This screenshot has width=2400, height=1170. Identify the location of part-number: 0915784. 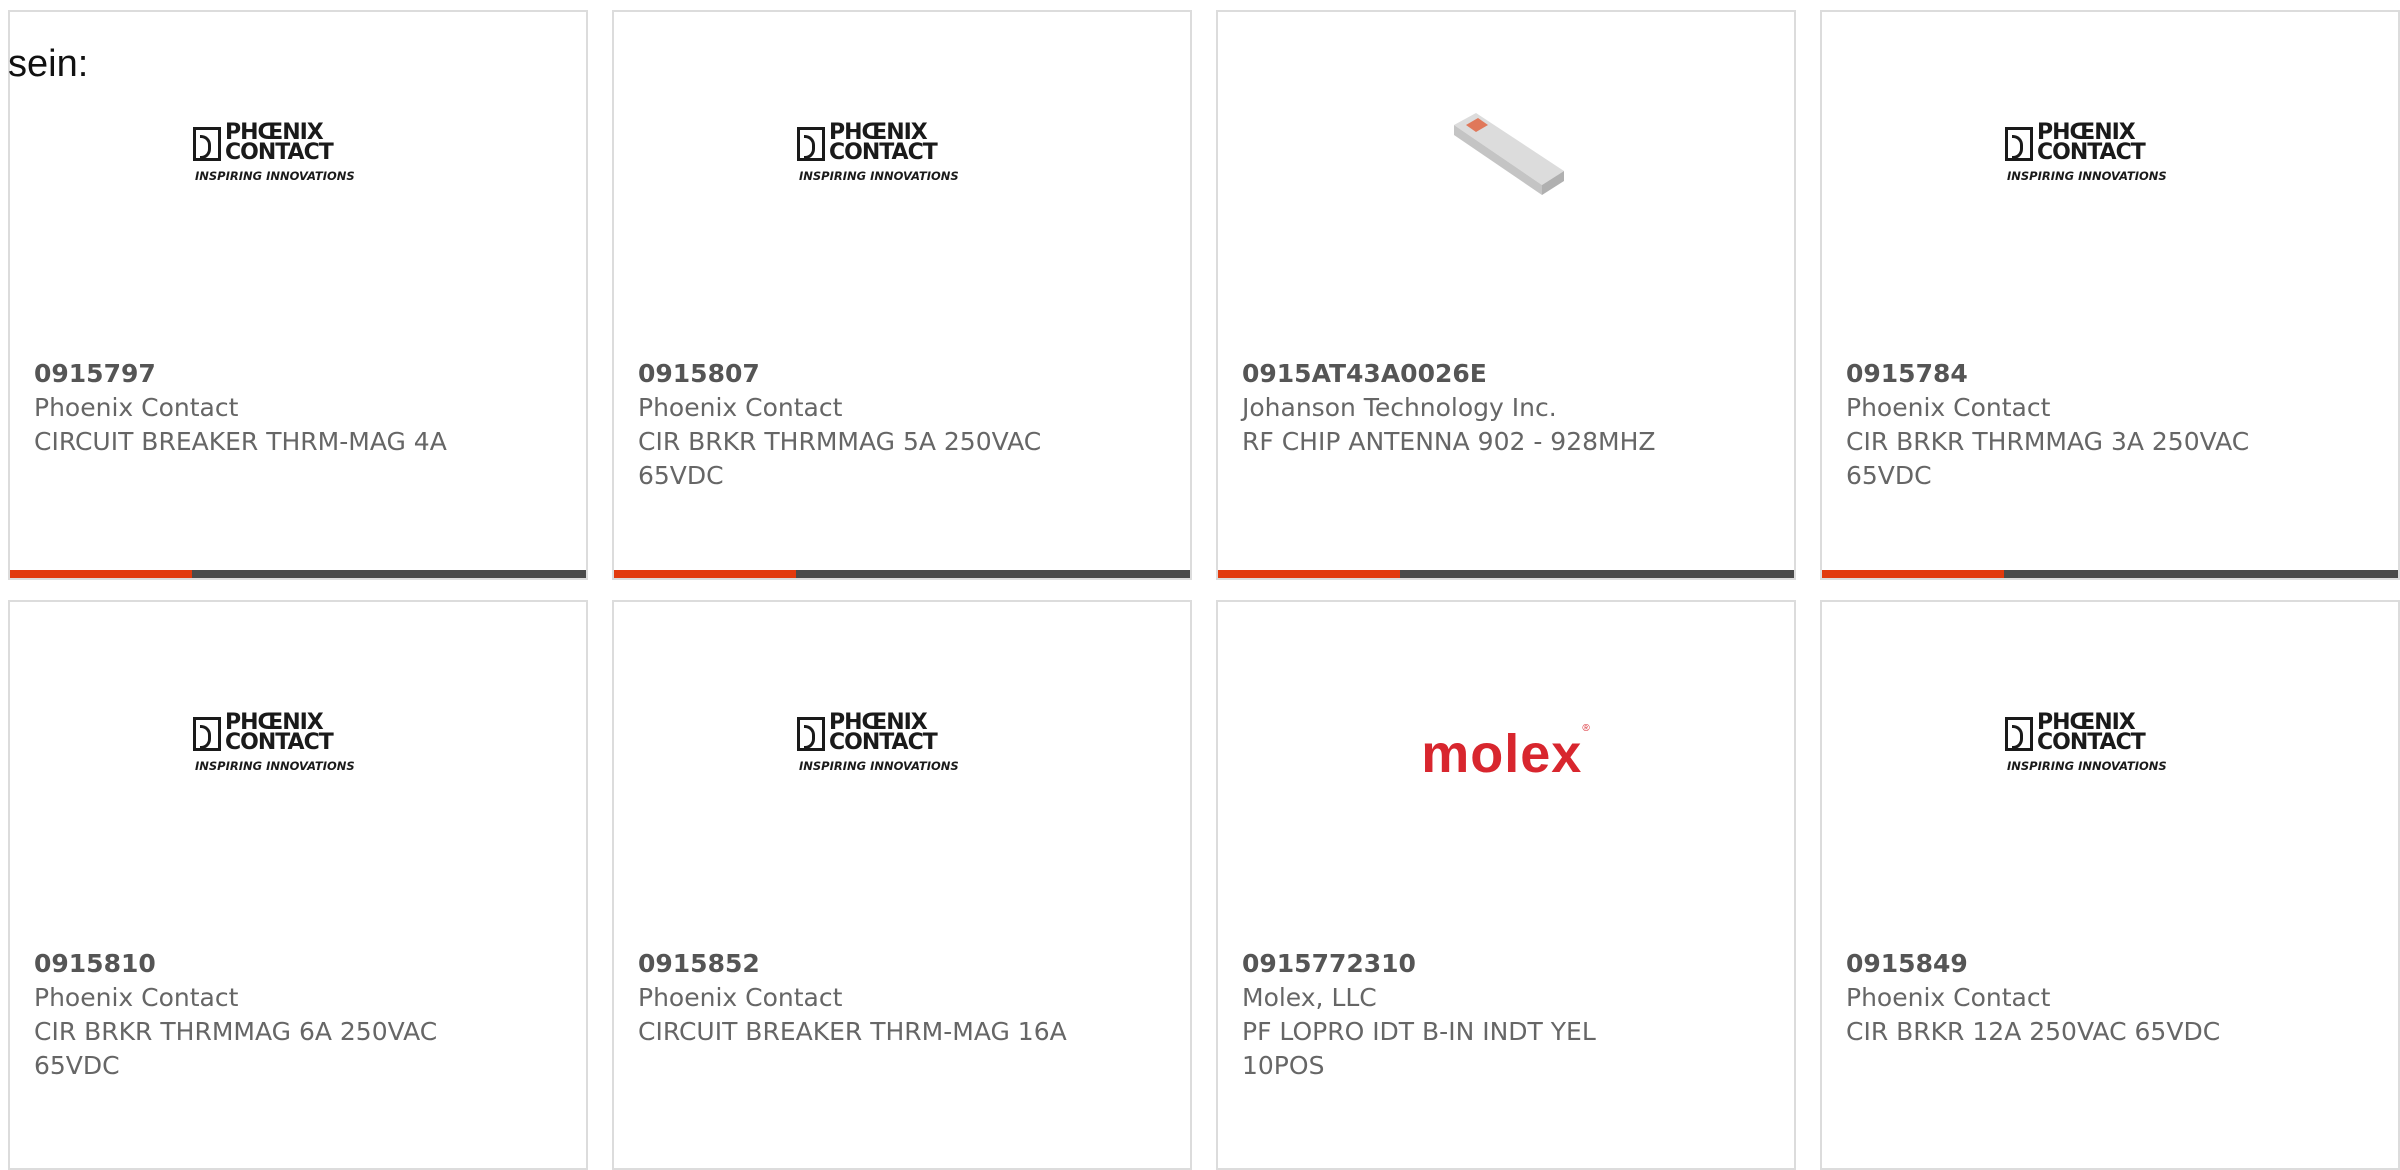
(2066, 374).